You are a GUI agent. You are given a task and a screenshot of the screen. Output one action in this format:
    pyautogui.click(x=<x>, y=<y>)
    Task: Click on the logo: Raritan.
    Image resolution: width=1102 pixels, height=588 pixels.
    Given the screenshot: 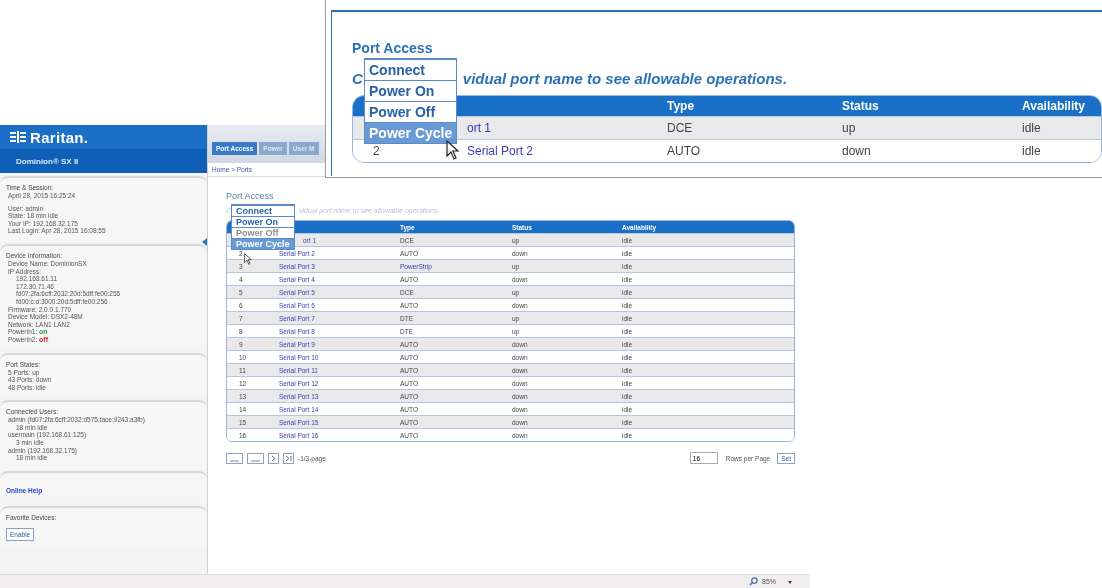 What is the action you would take?
    pyautogui.click(x=103, y=137)
    